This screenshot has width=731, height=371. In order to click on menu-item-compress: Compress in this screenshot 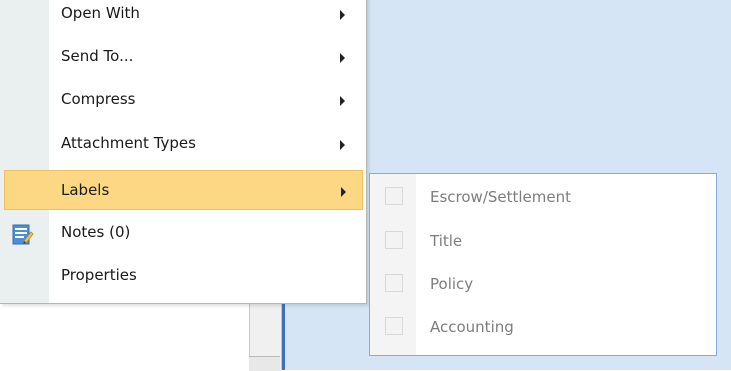, I will do `click(183, 100)`.